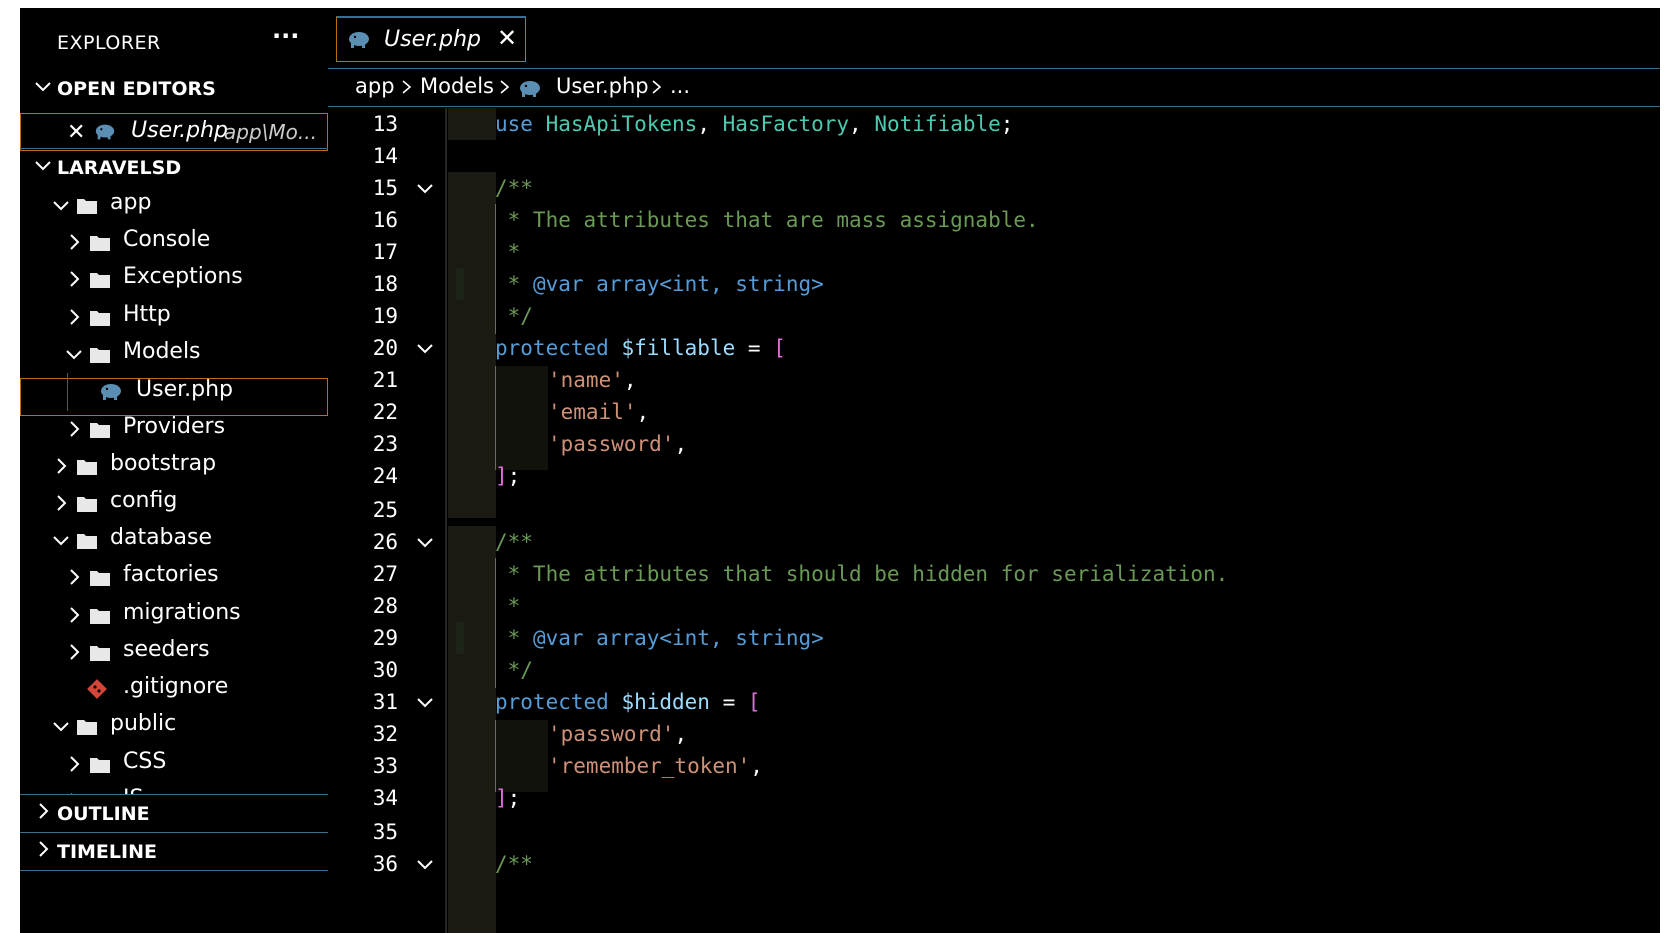 Image resolution: width=1670 pixels, height=933 pixels. I want to click on tree-item-label: config, so click(144, 500).